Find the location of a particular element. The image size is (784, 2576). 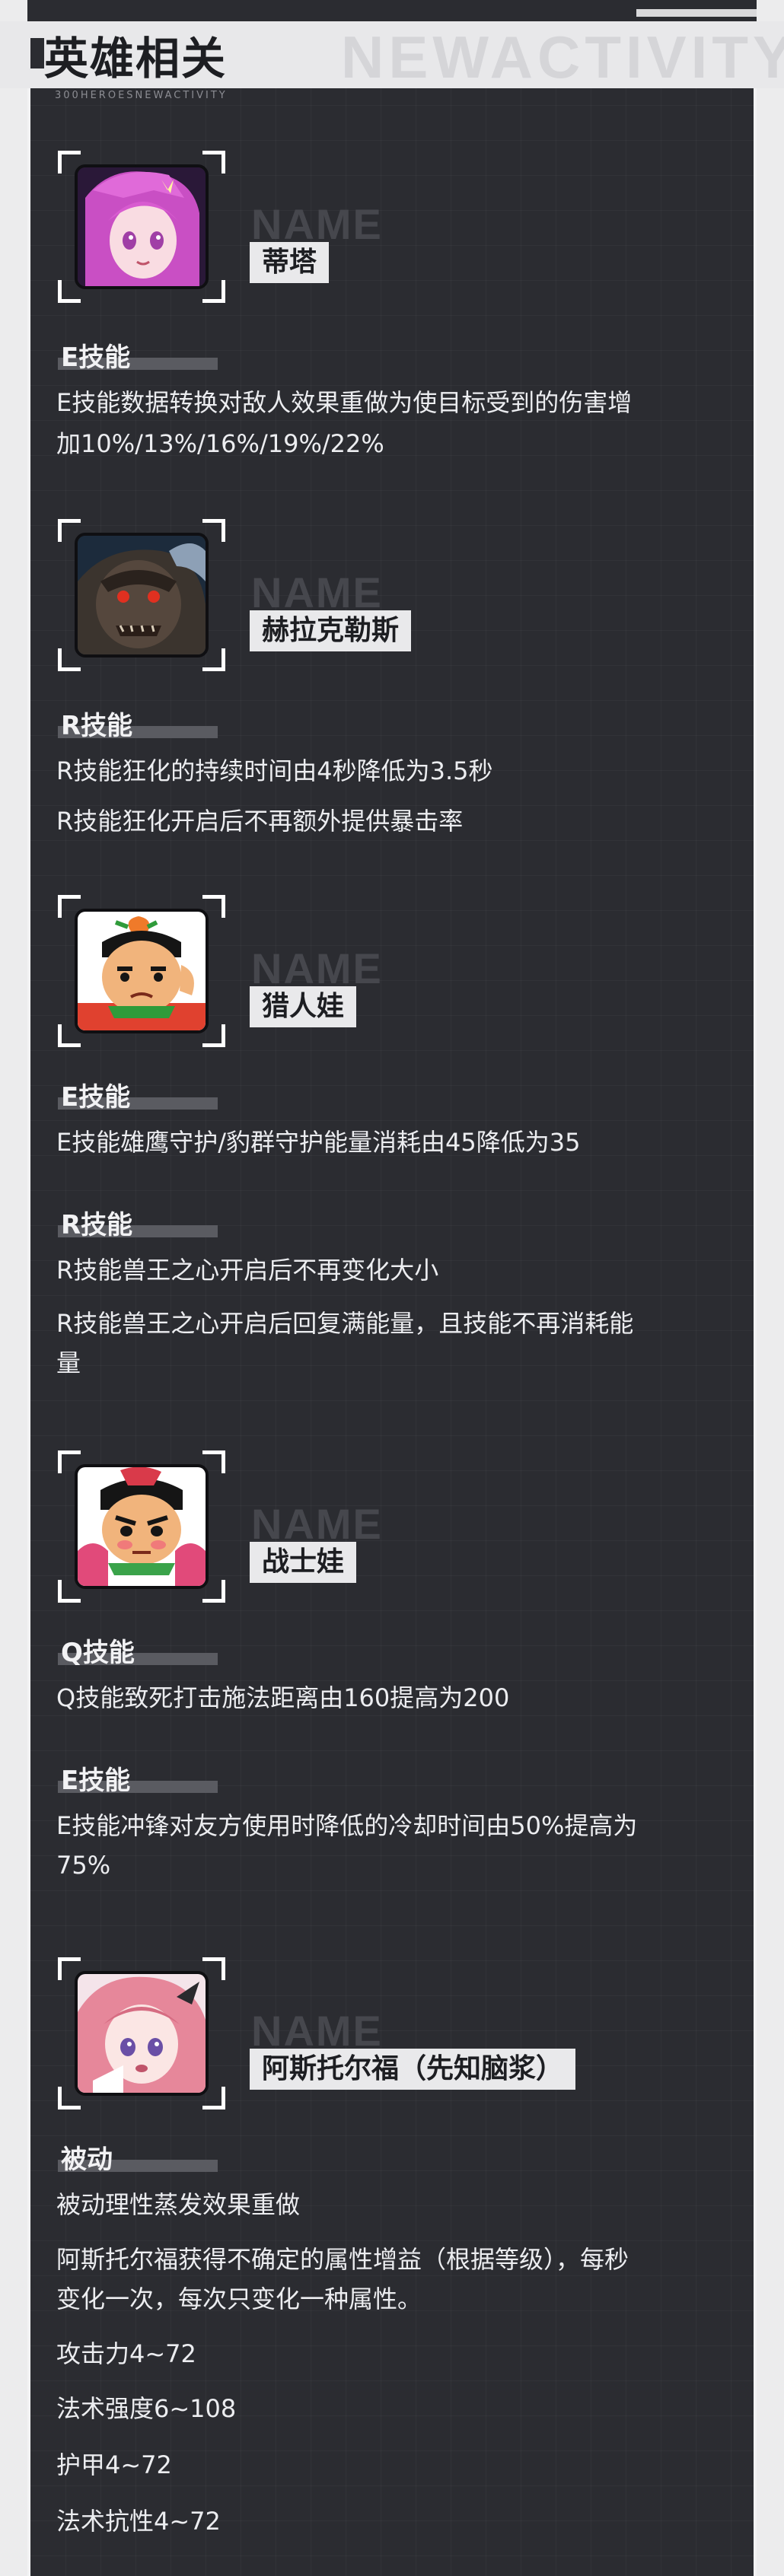

page-title: 英雄相关 is located at coordinates (136, 58).